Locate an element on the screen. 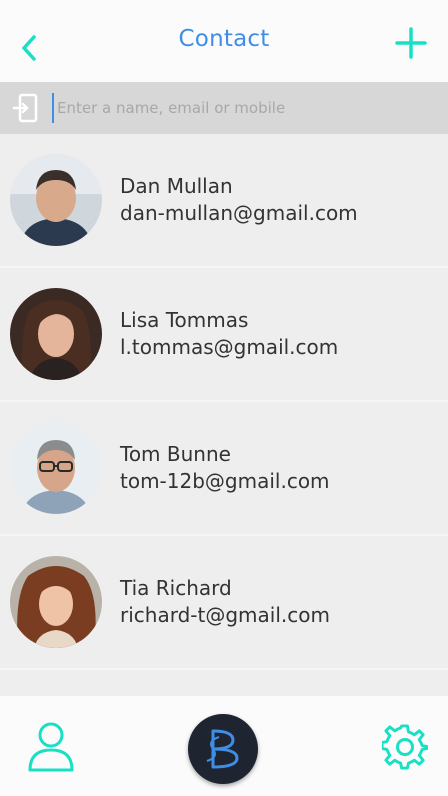 This screenshot has width=448, height=796. contact-name: Tom Bunne is located at coordinates (175, 454).